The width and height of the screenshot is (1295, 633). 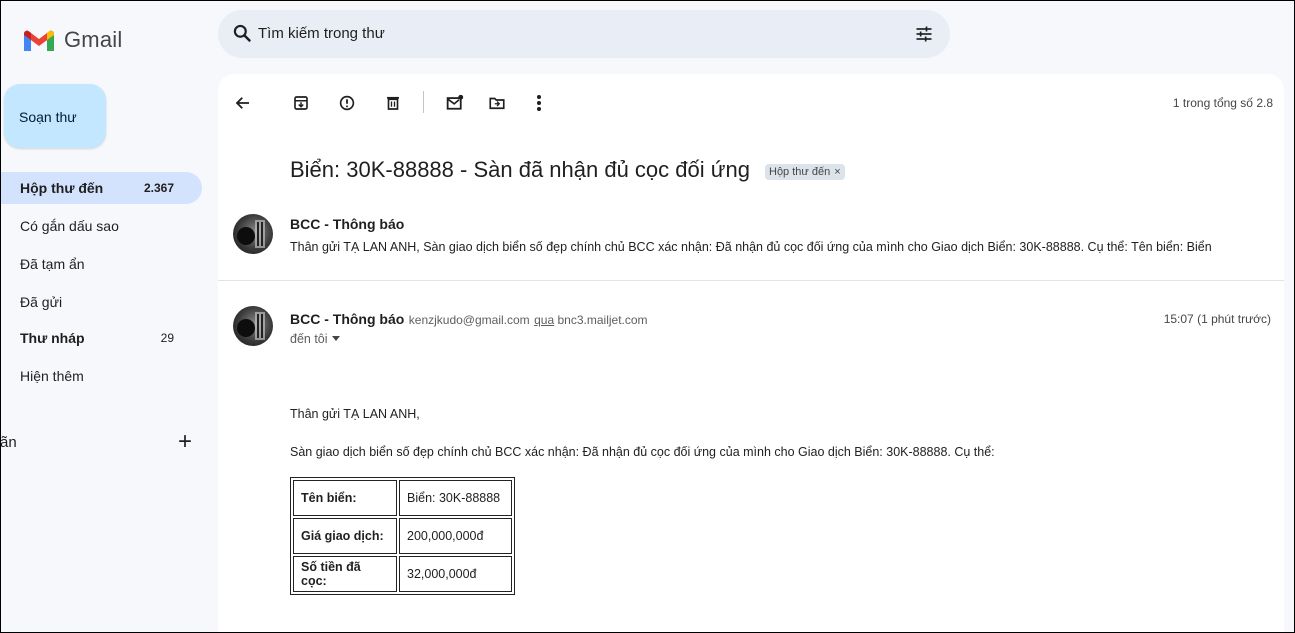 I want to click on back-arrow-icon, so click(x=243, y=103).